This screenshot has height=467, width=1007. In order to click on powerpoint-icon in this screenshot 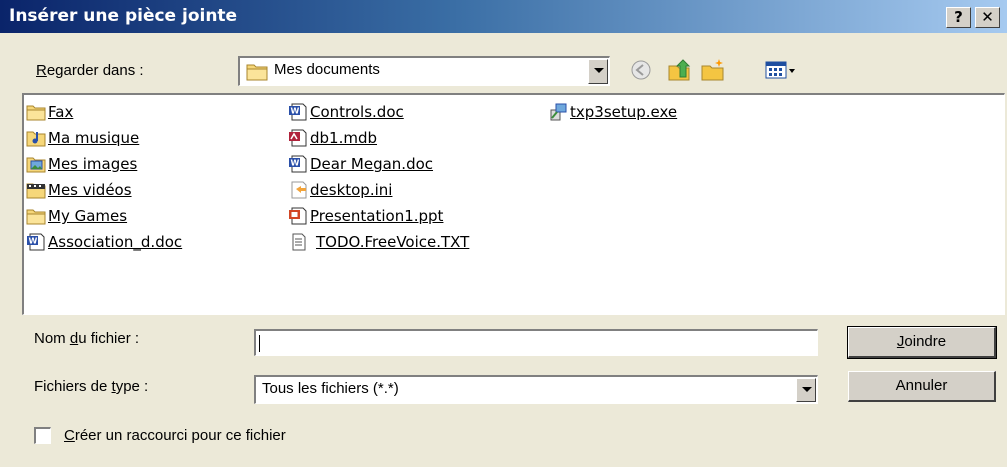, I will do `click(298, 216)`.